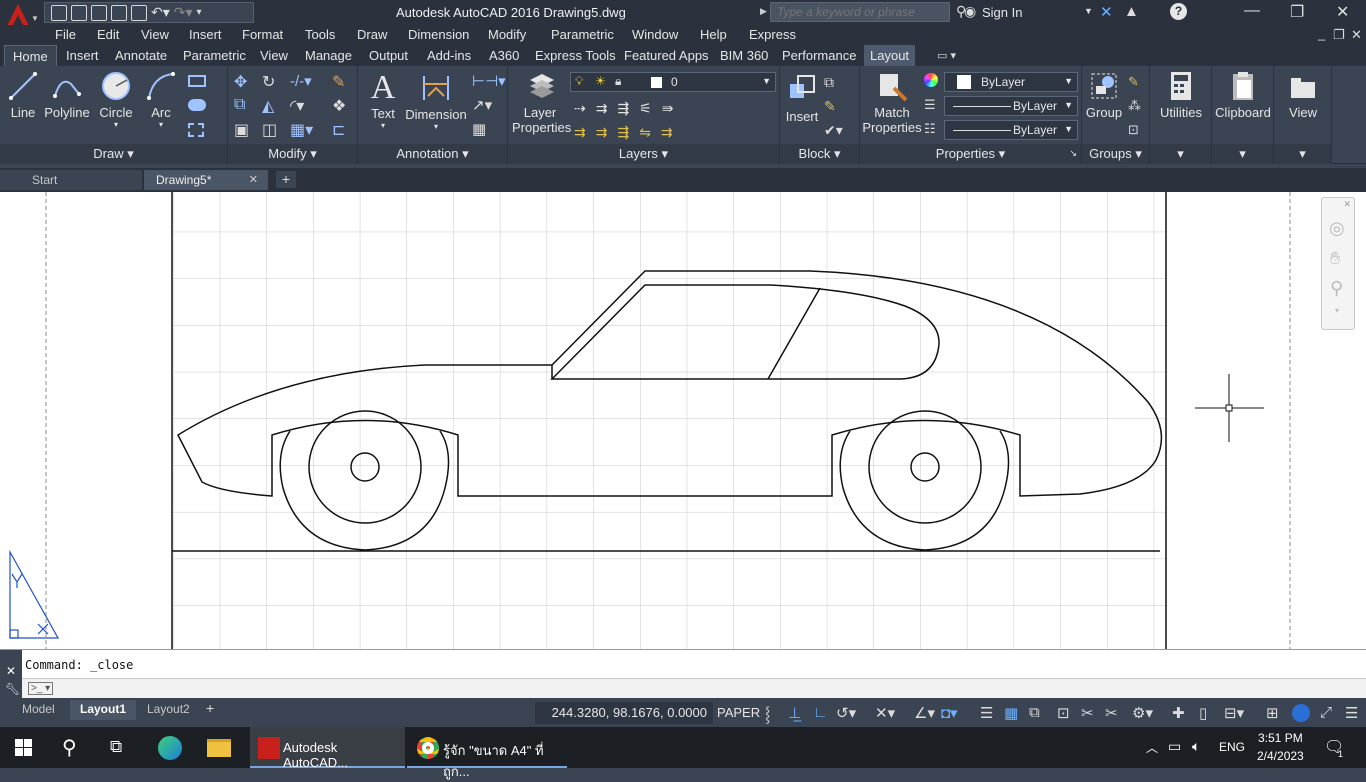 Image resolution: width=1366 pixels, height=782 pixels. Describe the element at coordinates (1063, 713) in the screenshot. I see `viewport-lock-icon: ⊡` at that location.